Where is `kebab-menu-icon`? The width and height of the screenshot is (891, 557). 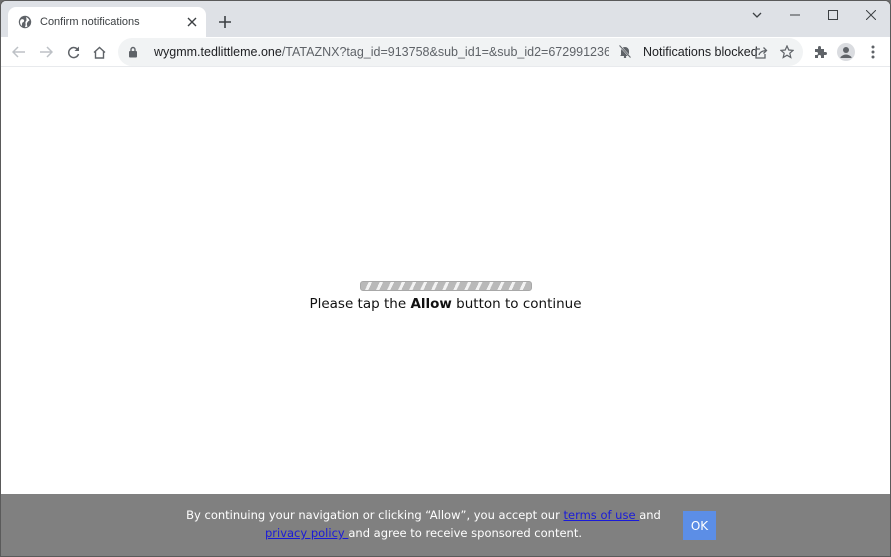 kebab-menu-icon is located at coordinates (873, 52).